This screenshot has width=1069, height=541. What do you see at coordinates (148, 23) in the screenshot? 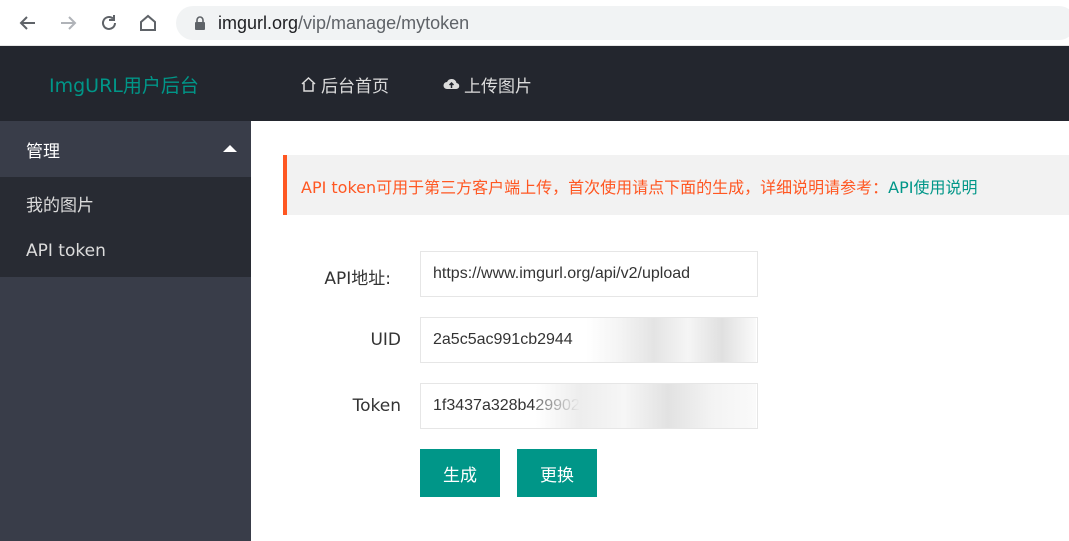
I see `home-page-icon` at bounding box center [148, 23].